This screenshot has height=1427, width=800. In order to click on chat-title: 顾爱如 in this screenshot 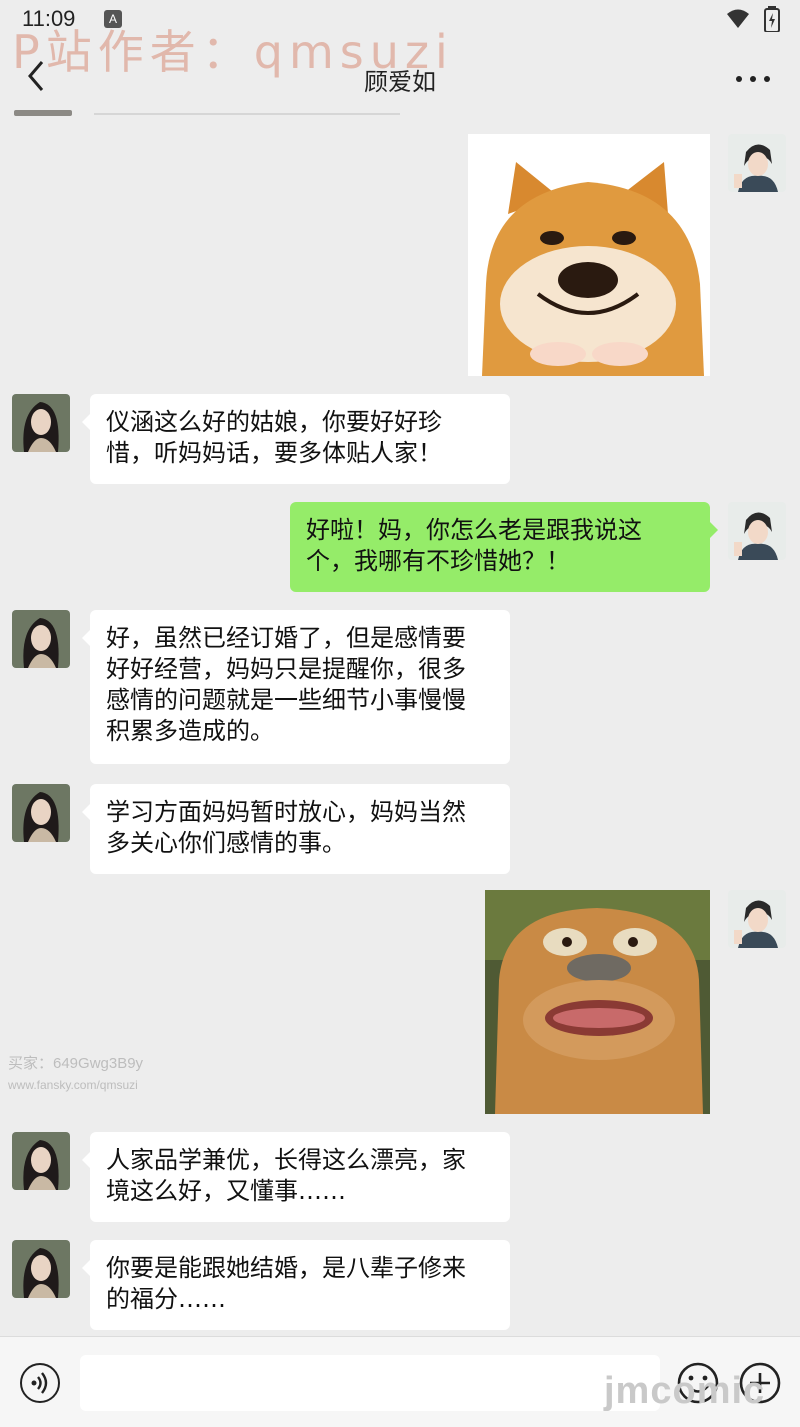, I will do `click(400, 82)`.